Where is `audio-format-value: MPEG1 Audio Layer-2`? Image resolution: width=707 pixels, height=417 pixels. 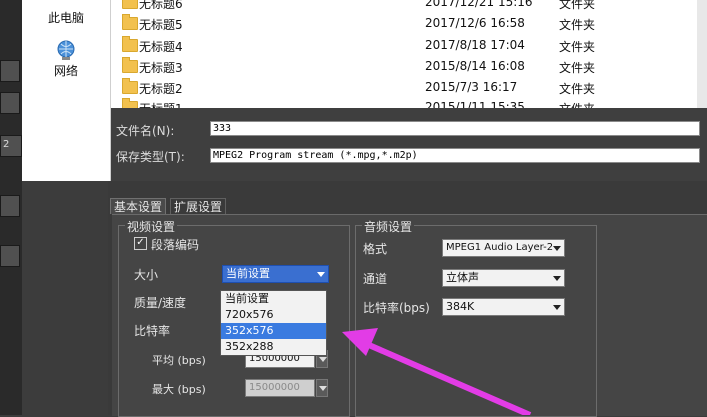
audio-format-value: MPEG1 Audio Layer-2 is located at coordinates (500, 247).